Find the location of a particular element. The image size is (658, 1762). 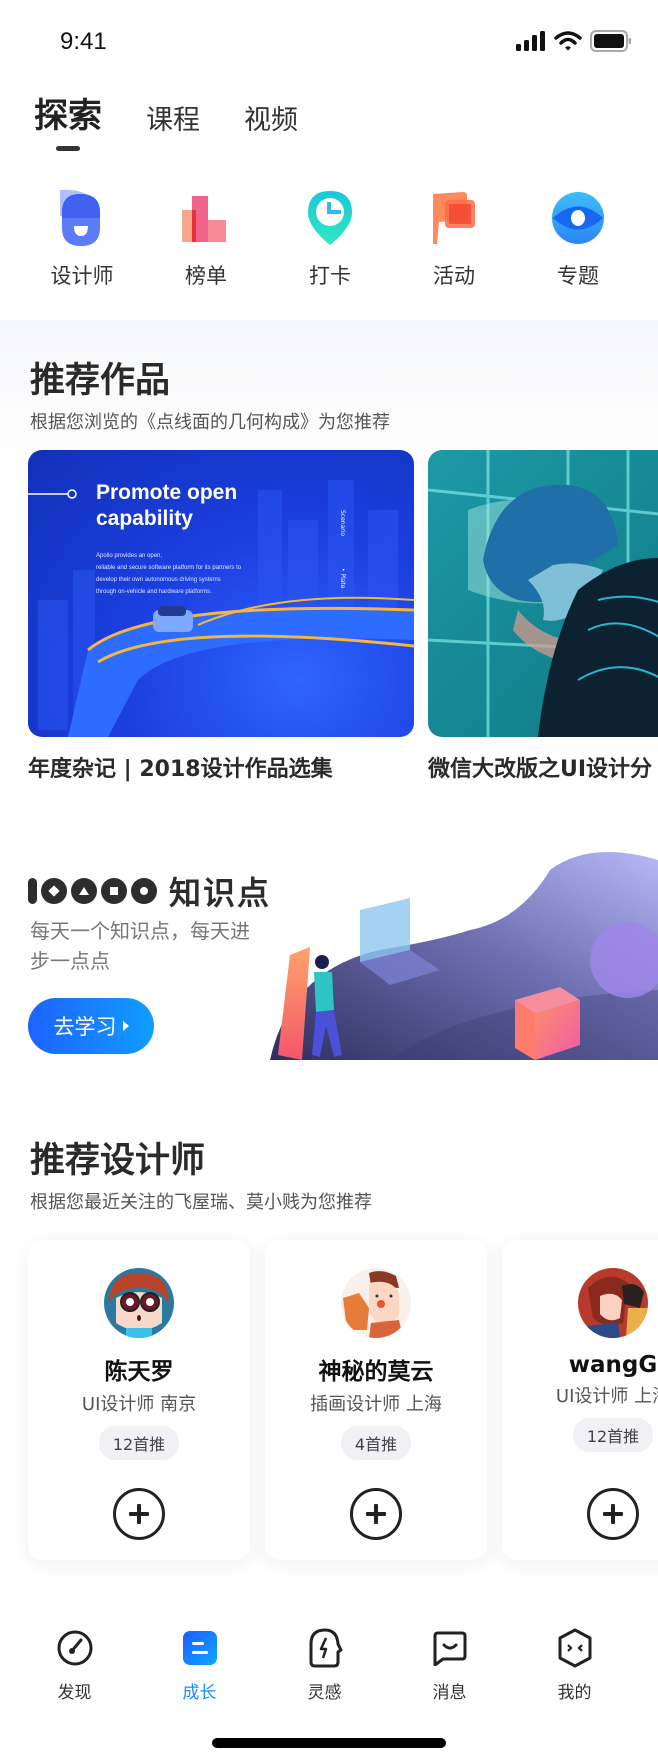

nav-inspiration: 灵感 is located at coordinates (324, 1668).